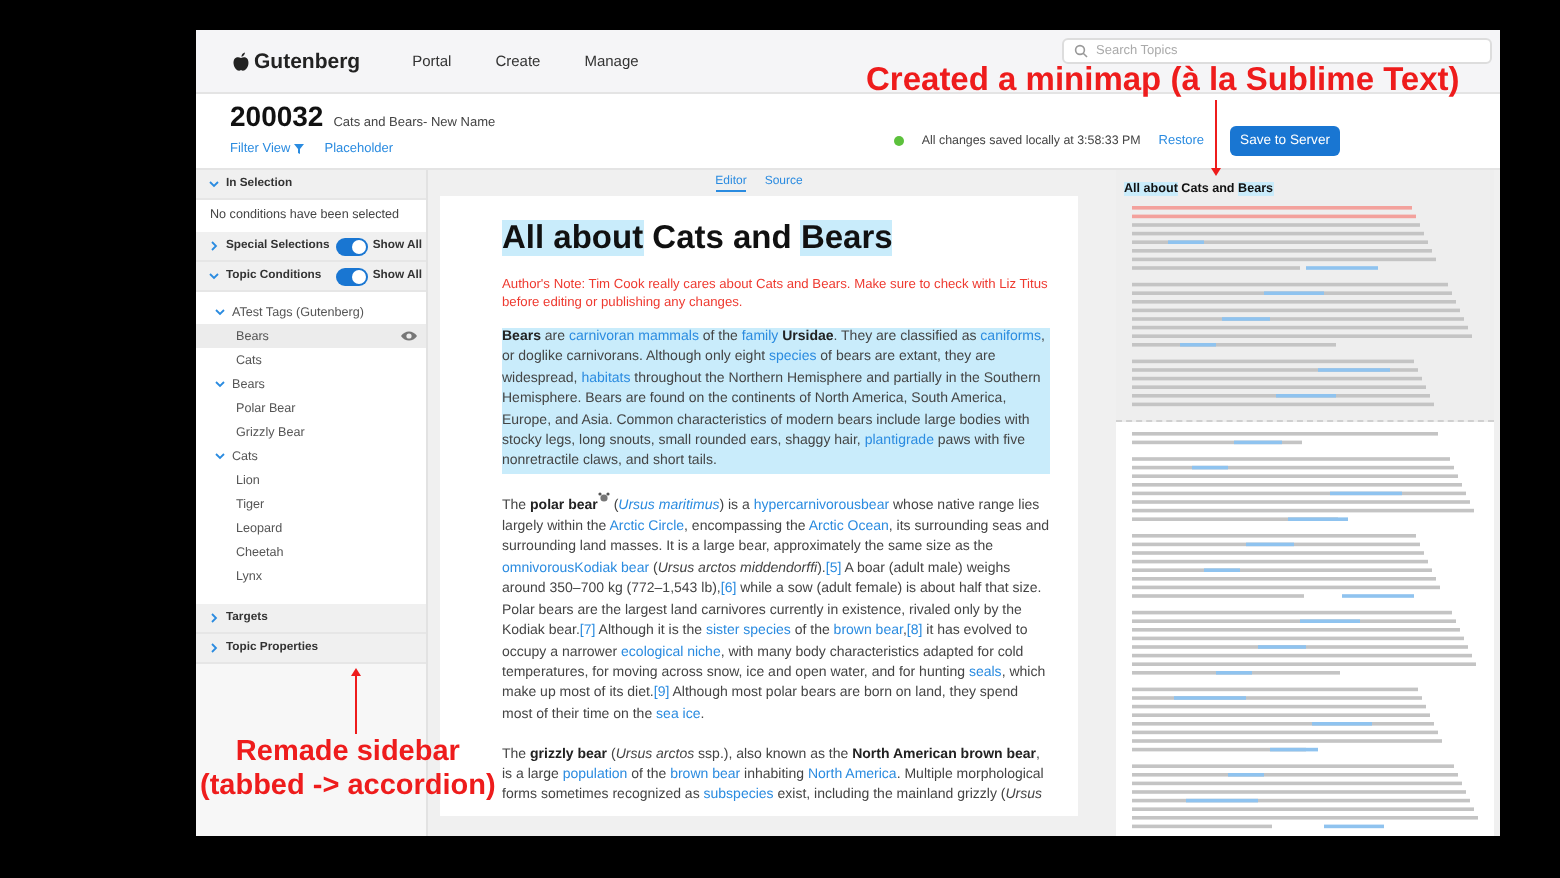  What do you see at coordinates (348, 786) in the screenshot?
I see `annotation-text: (tabbed -> accordion)` at bounding box center [348, 786].